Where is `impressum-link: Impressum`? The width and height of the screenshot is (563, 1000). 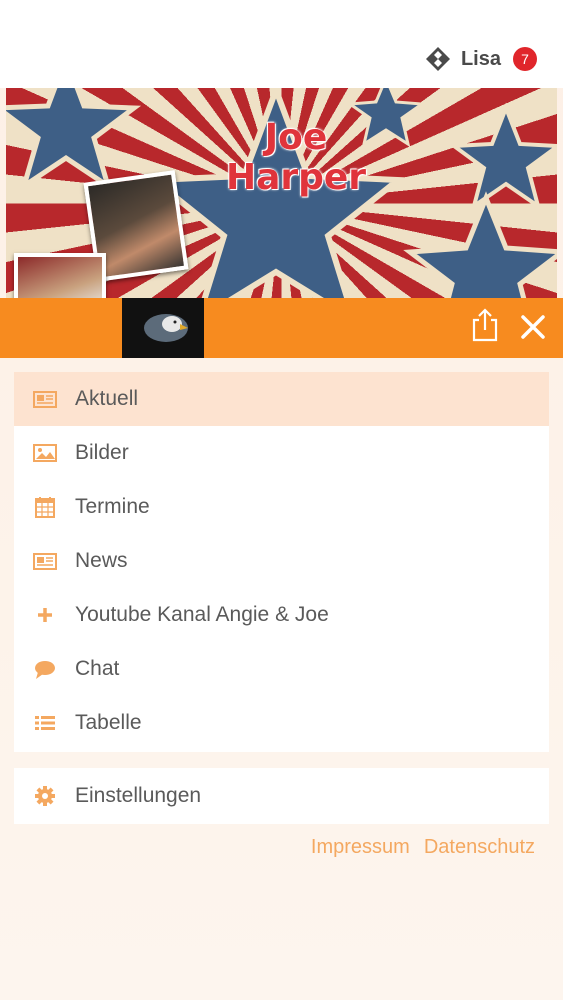
impressum-link: Impressum is located at coordinates (360, 847).